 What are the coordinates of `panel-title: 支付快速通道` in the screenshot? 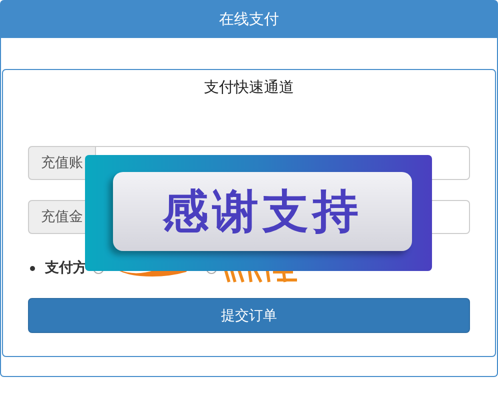 It's located at (249, 88).